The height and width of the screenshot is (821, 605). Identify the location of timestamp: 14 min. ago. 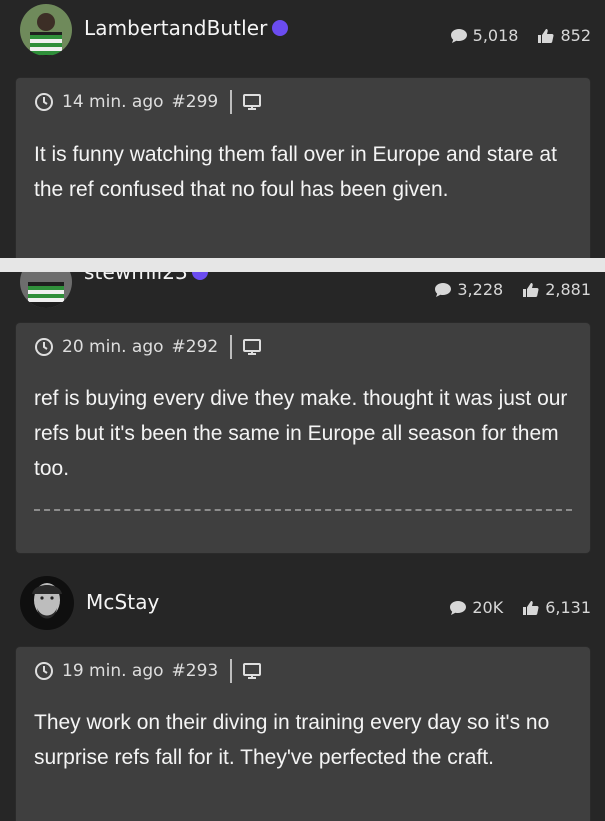
(113, 102).